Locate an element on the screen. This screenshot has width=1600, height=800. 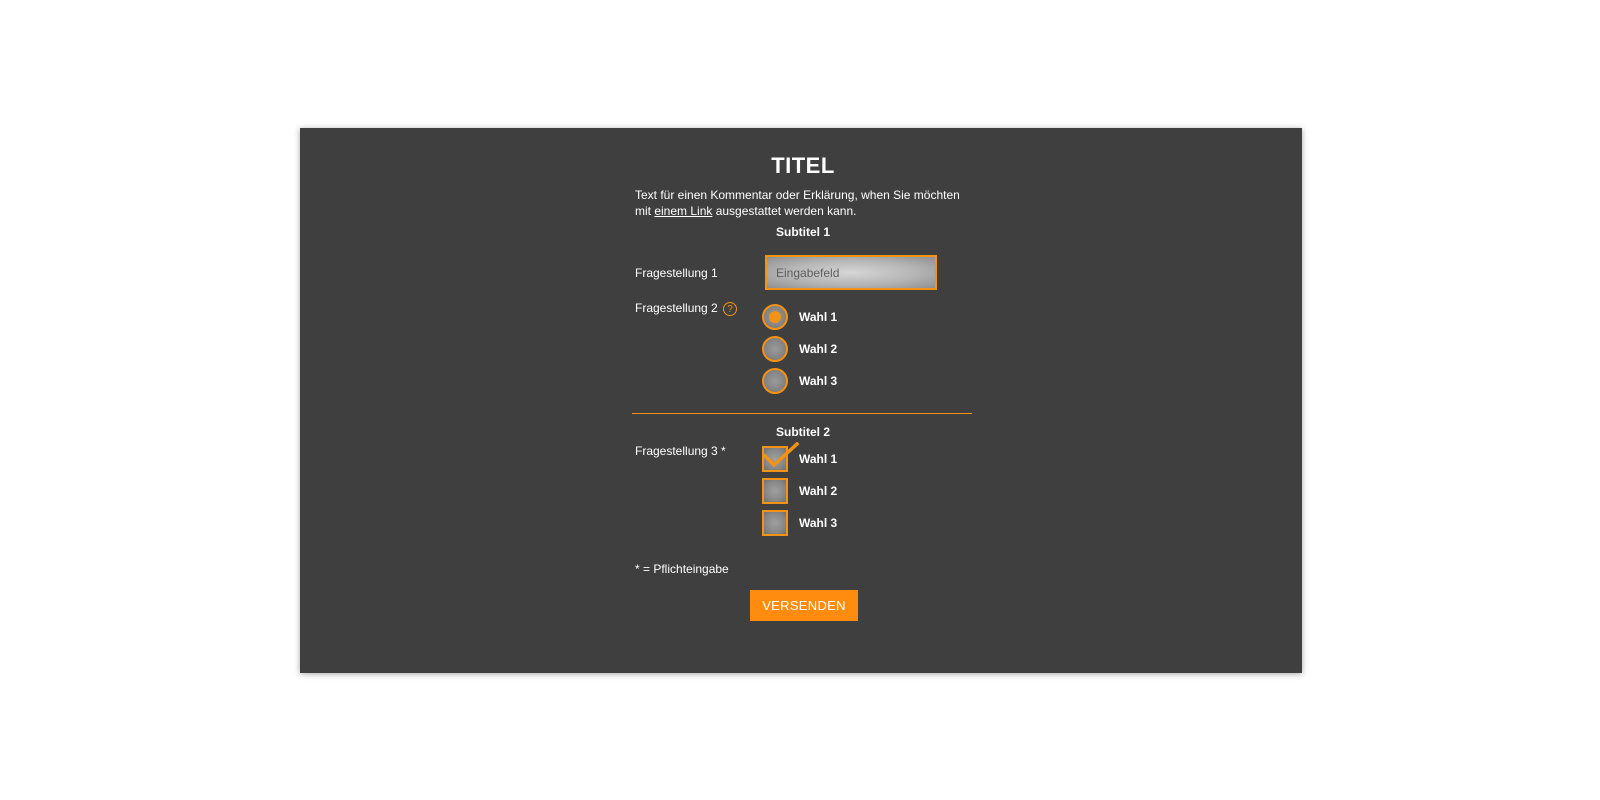
question-2-option-1: Wahl 1 is located at coordinates (799, 317).